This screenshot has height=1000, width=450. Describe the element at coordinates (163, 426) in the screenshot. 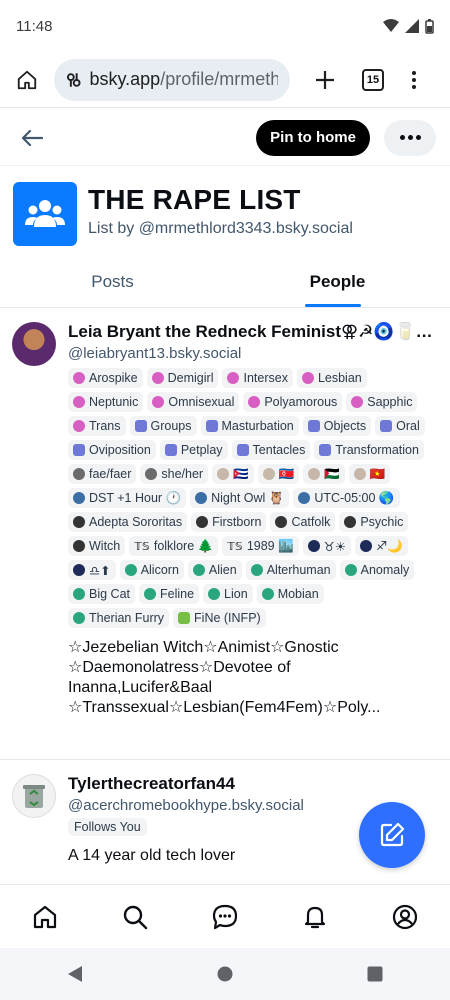

I see `label-chip: Groups` at that location.